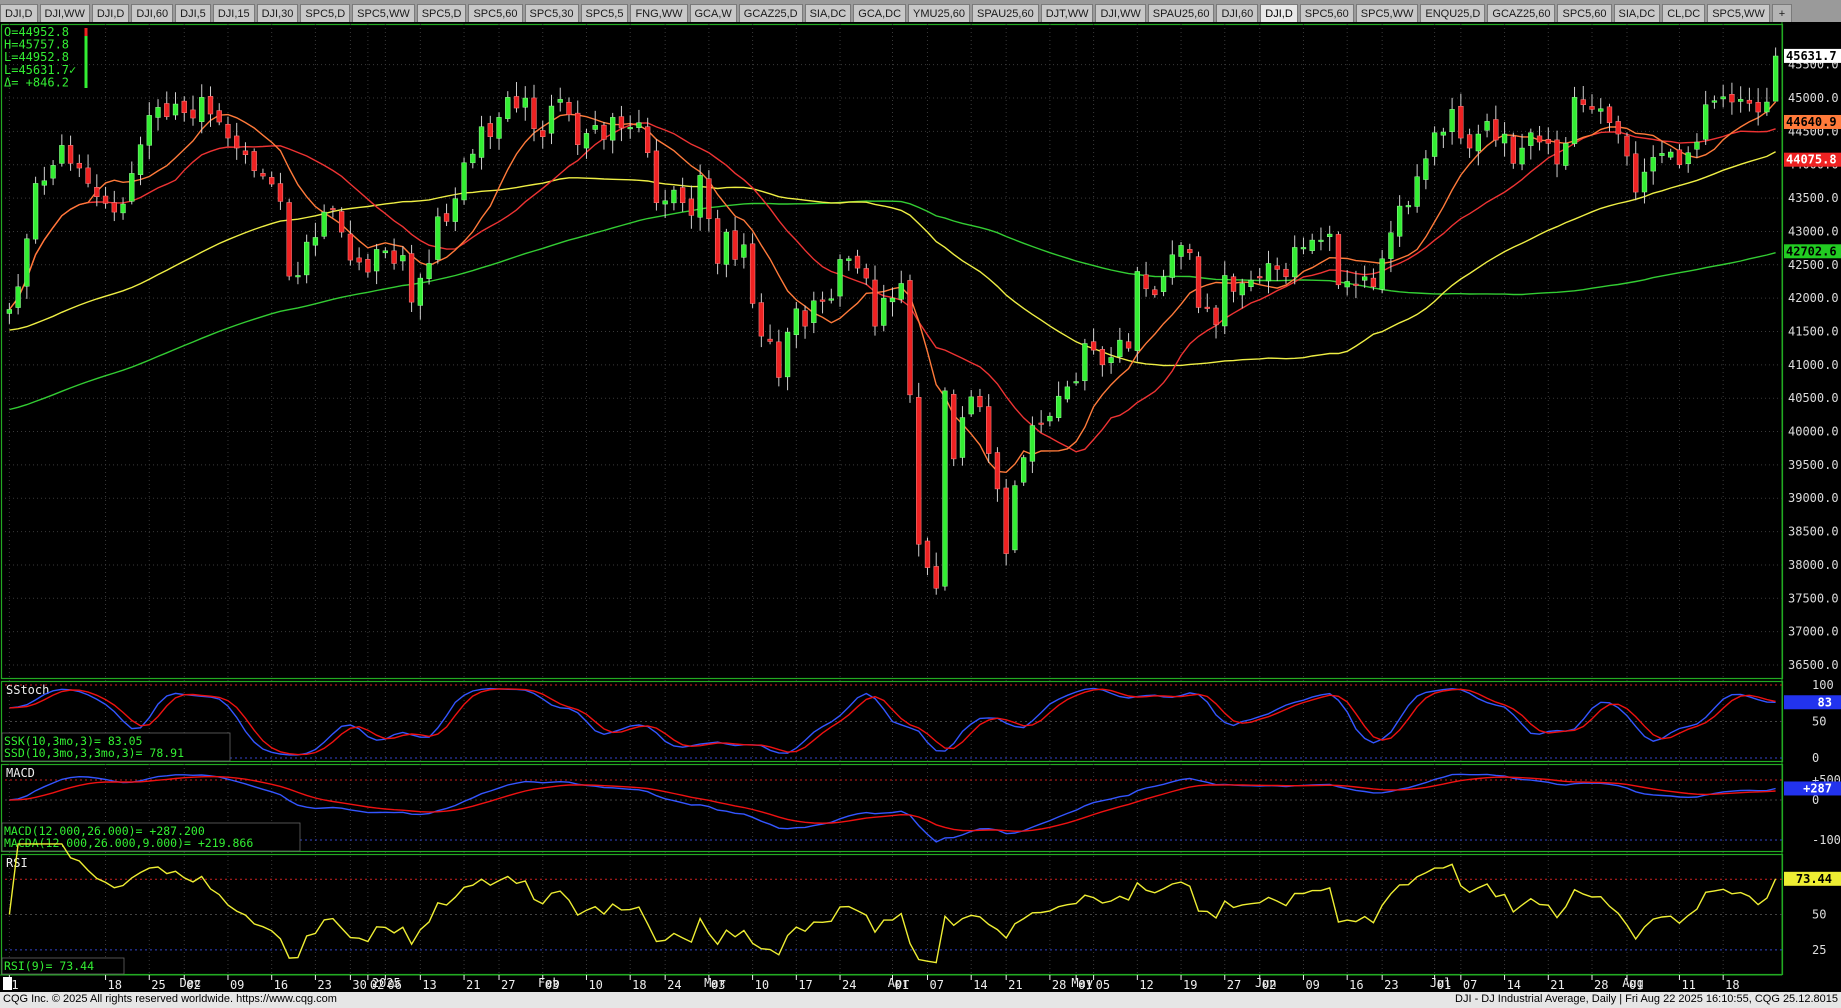 This screenshot has height=1008, width=1841. Describe the element at coordinates (1514, 985) in the screenshot. I see `x-axis-day-label: 14` at that location.